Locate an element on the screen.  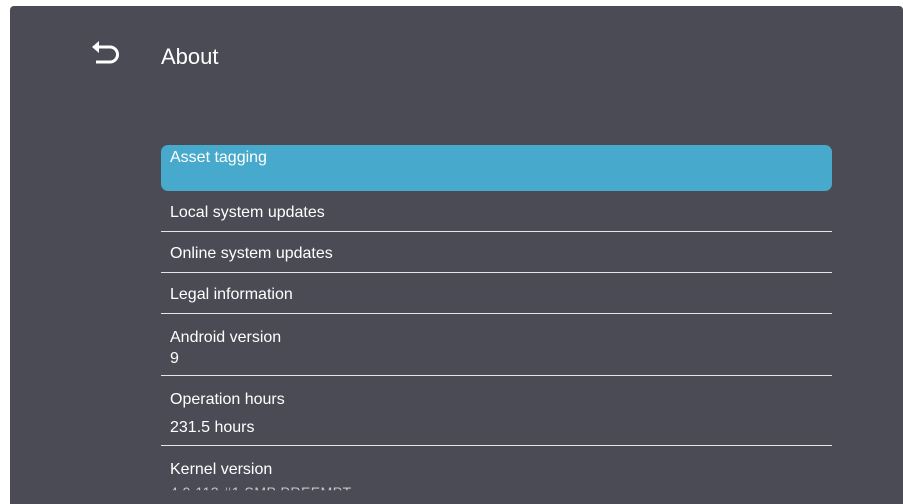
menu-item-label: Legal information is located at coordinates (231, 294).